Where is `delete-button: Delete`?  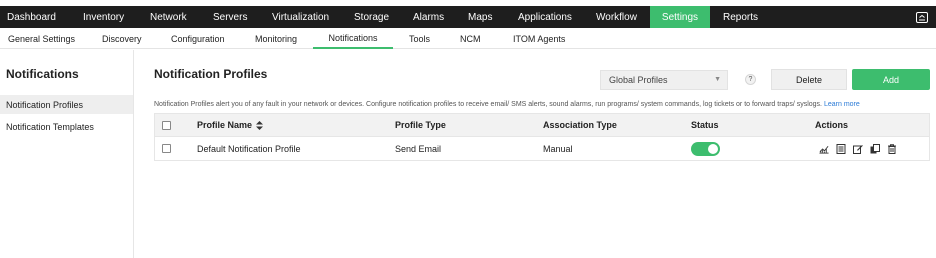
delete-button: Delete is located at coordinates (809, 79).